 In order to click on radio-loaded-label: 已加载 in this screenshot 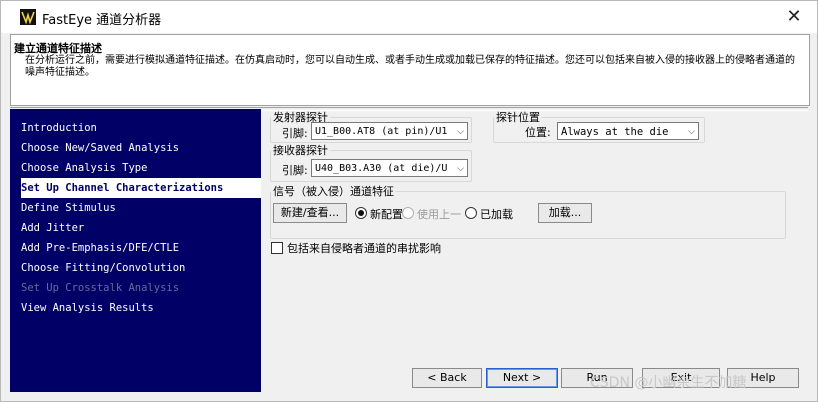, I will do `click(496, 214)`.